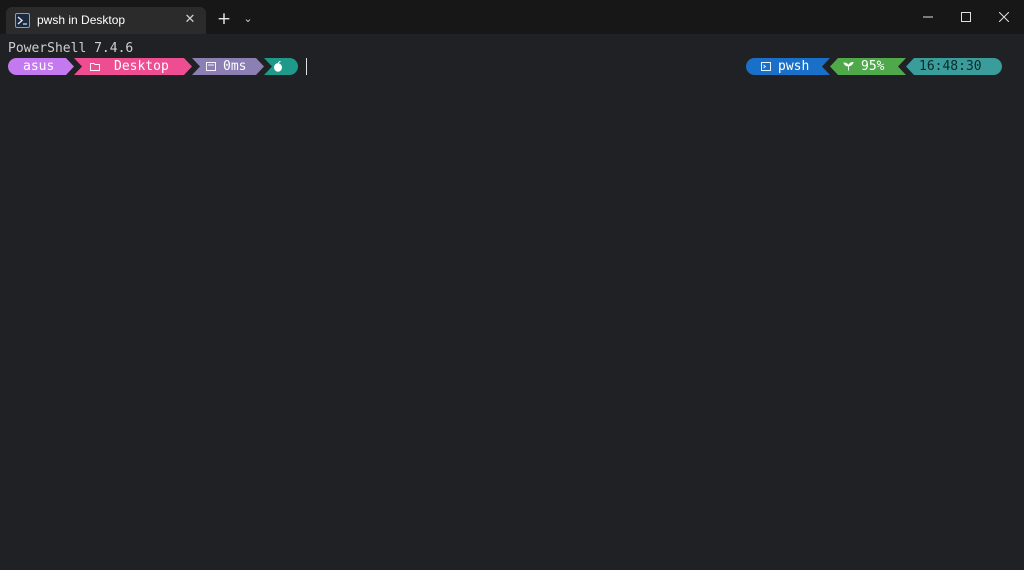 Image resolution: width=1024 pixels, height=570 pixels. Describe the element at coordinates (71, 48) in the screenshot. I see `powershell-version-line: PowerShell 7.4.6` at that location.